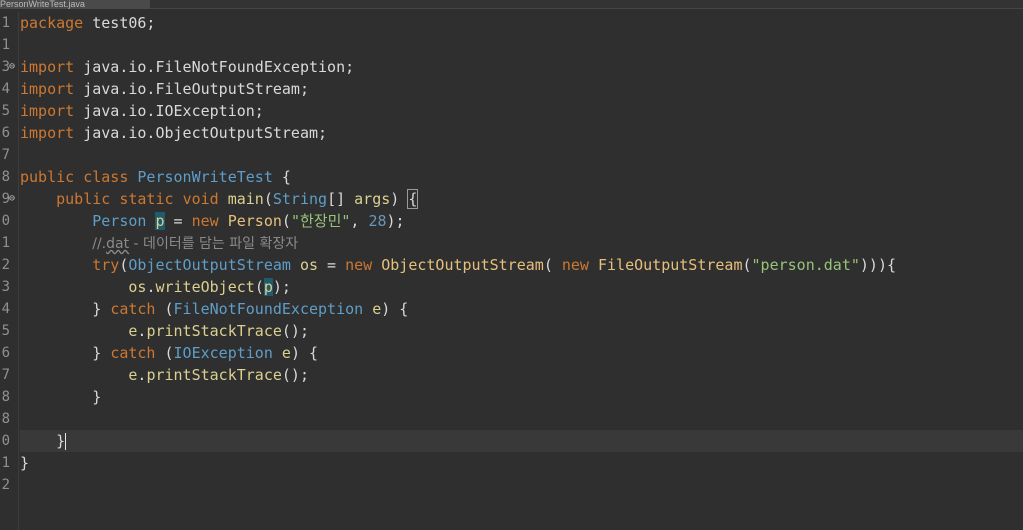 Image resolution: width=1023 pixels, height=530 pixels. I want to click on editor-tab: PersonWriteTest.java, so click(75, 4).